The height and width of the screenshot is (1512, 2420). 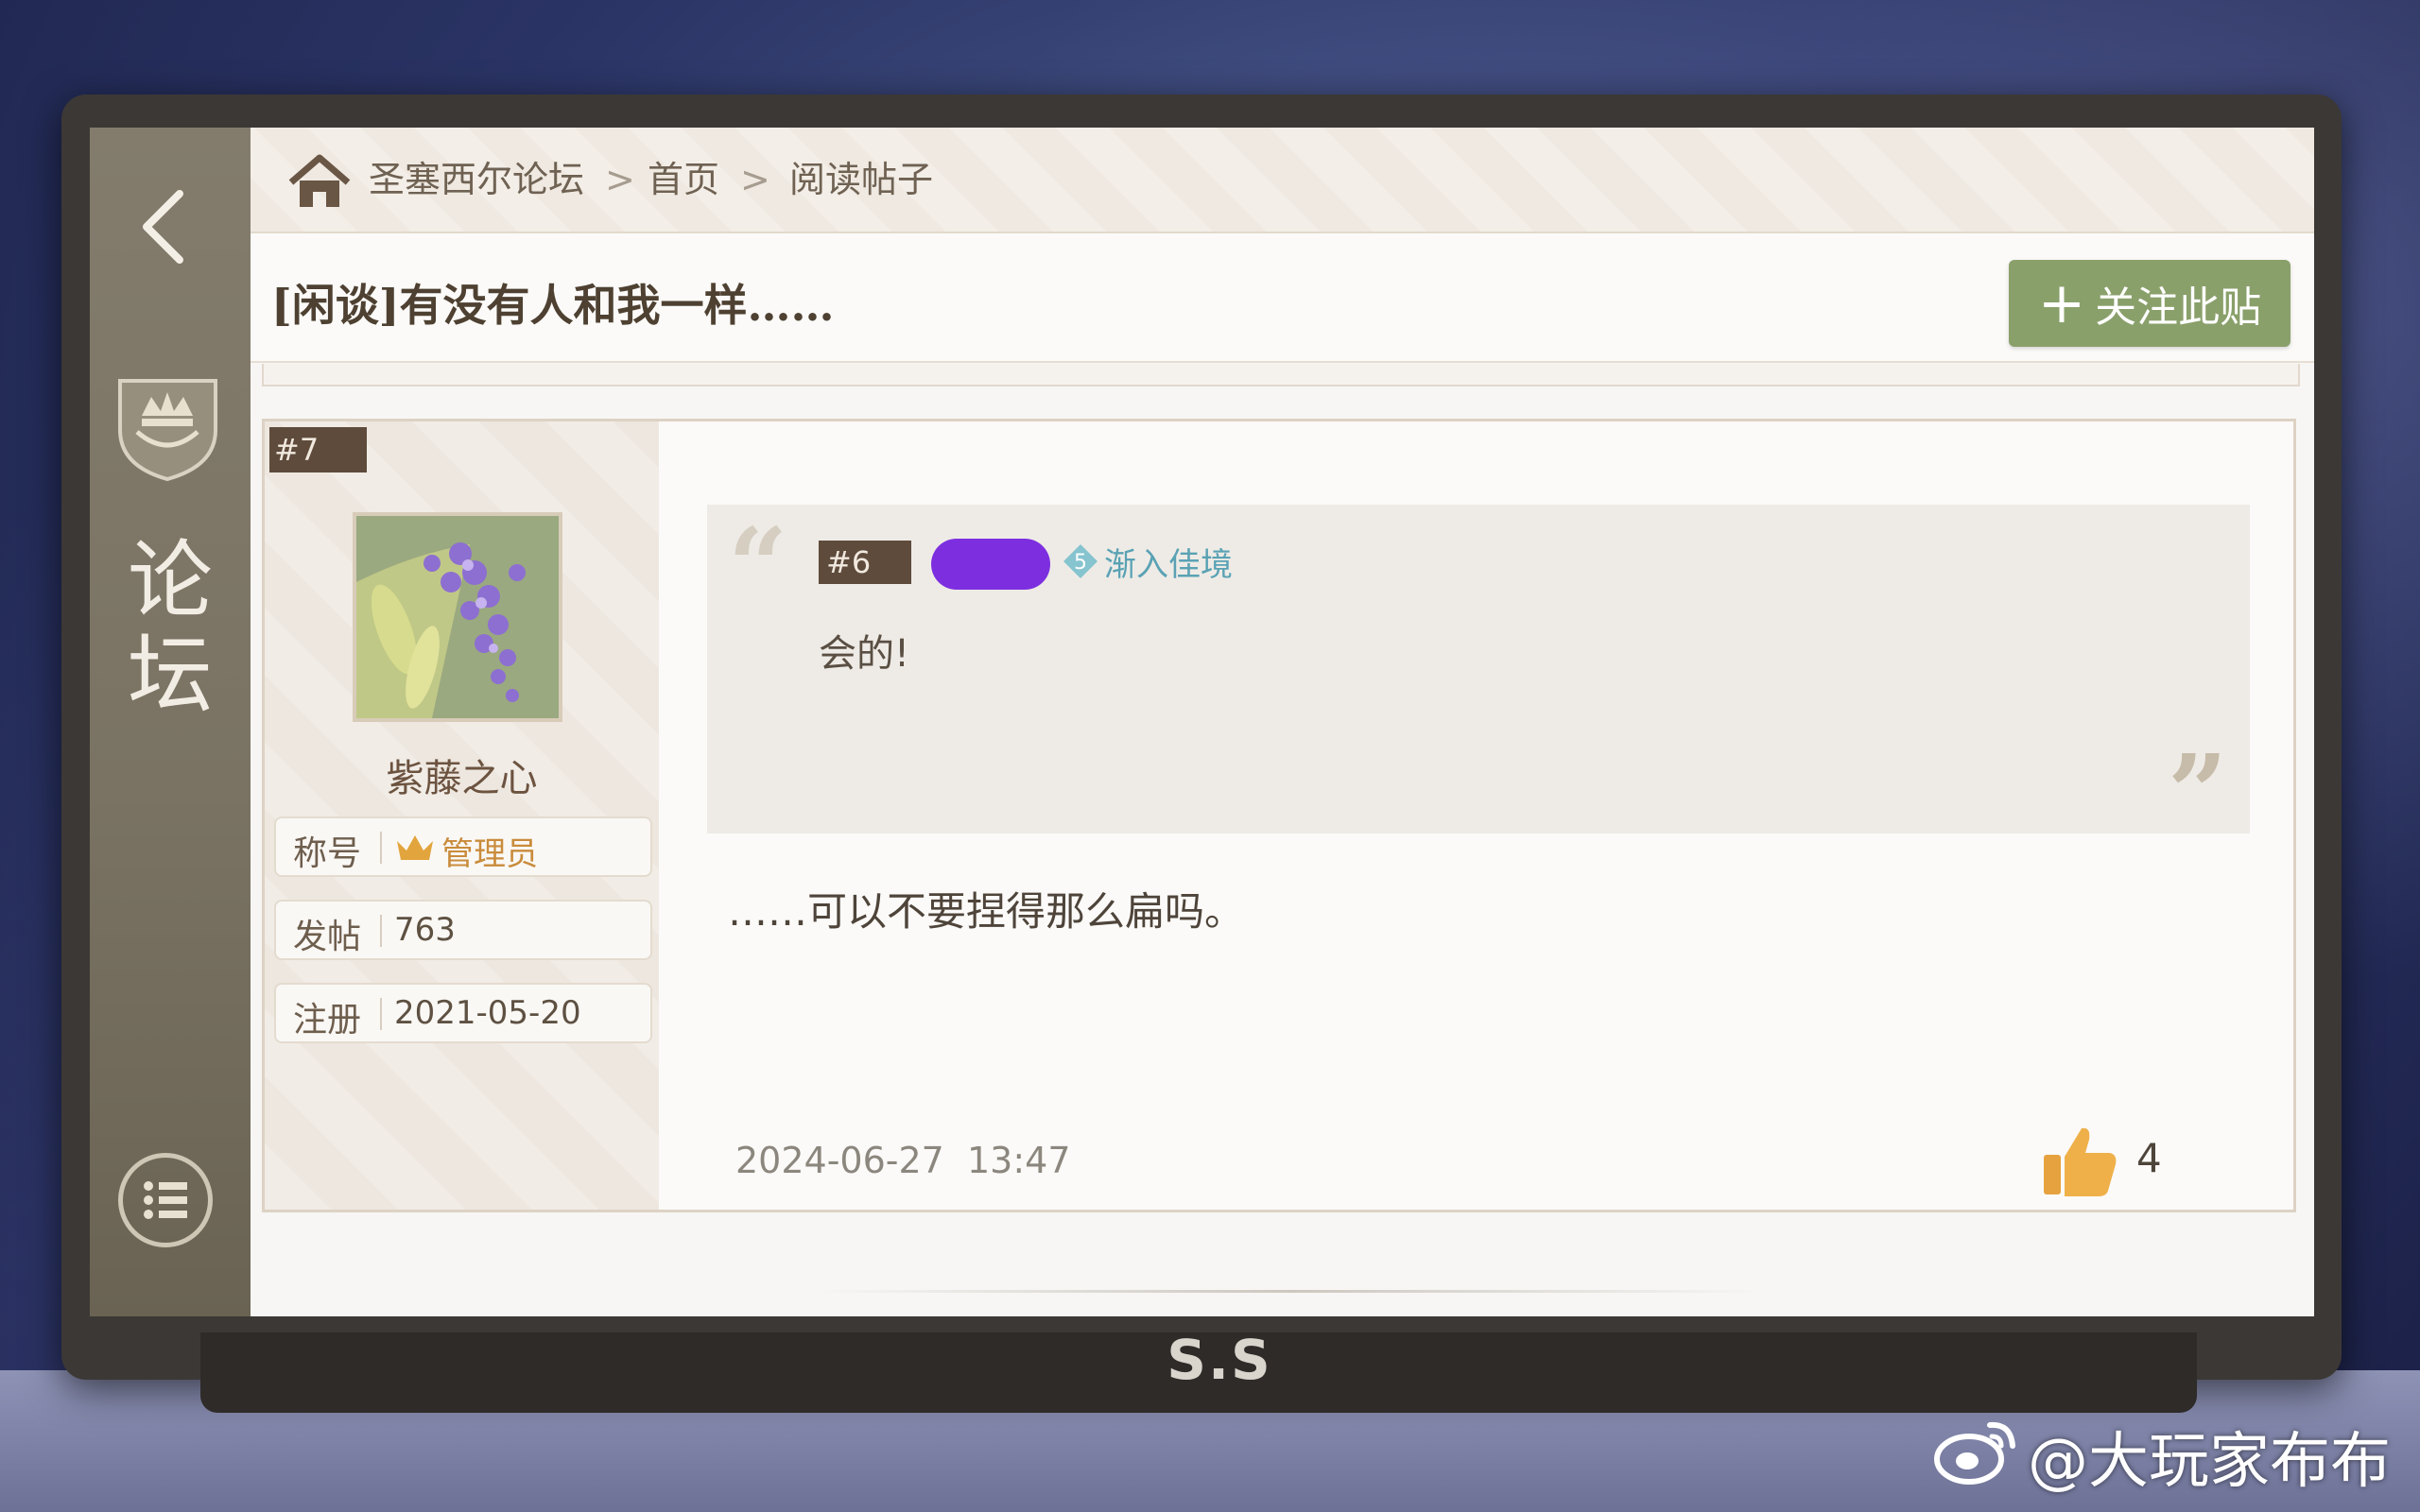 I want to click on weibo-icon, so click(x=1975, y=1453).